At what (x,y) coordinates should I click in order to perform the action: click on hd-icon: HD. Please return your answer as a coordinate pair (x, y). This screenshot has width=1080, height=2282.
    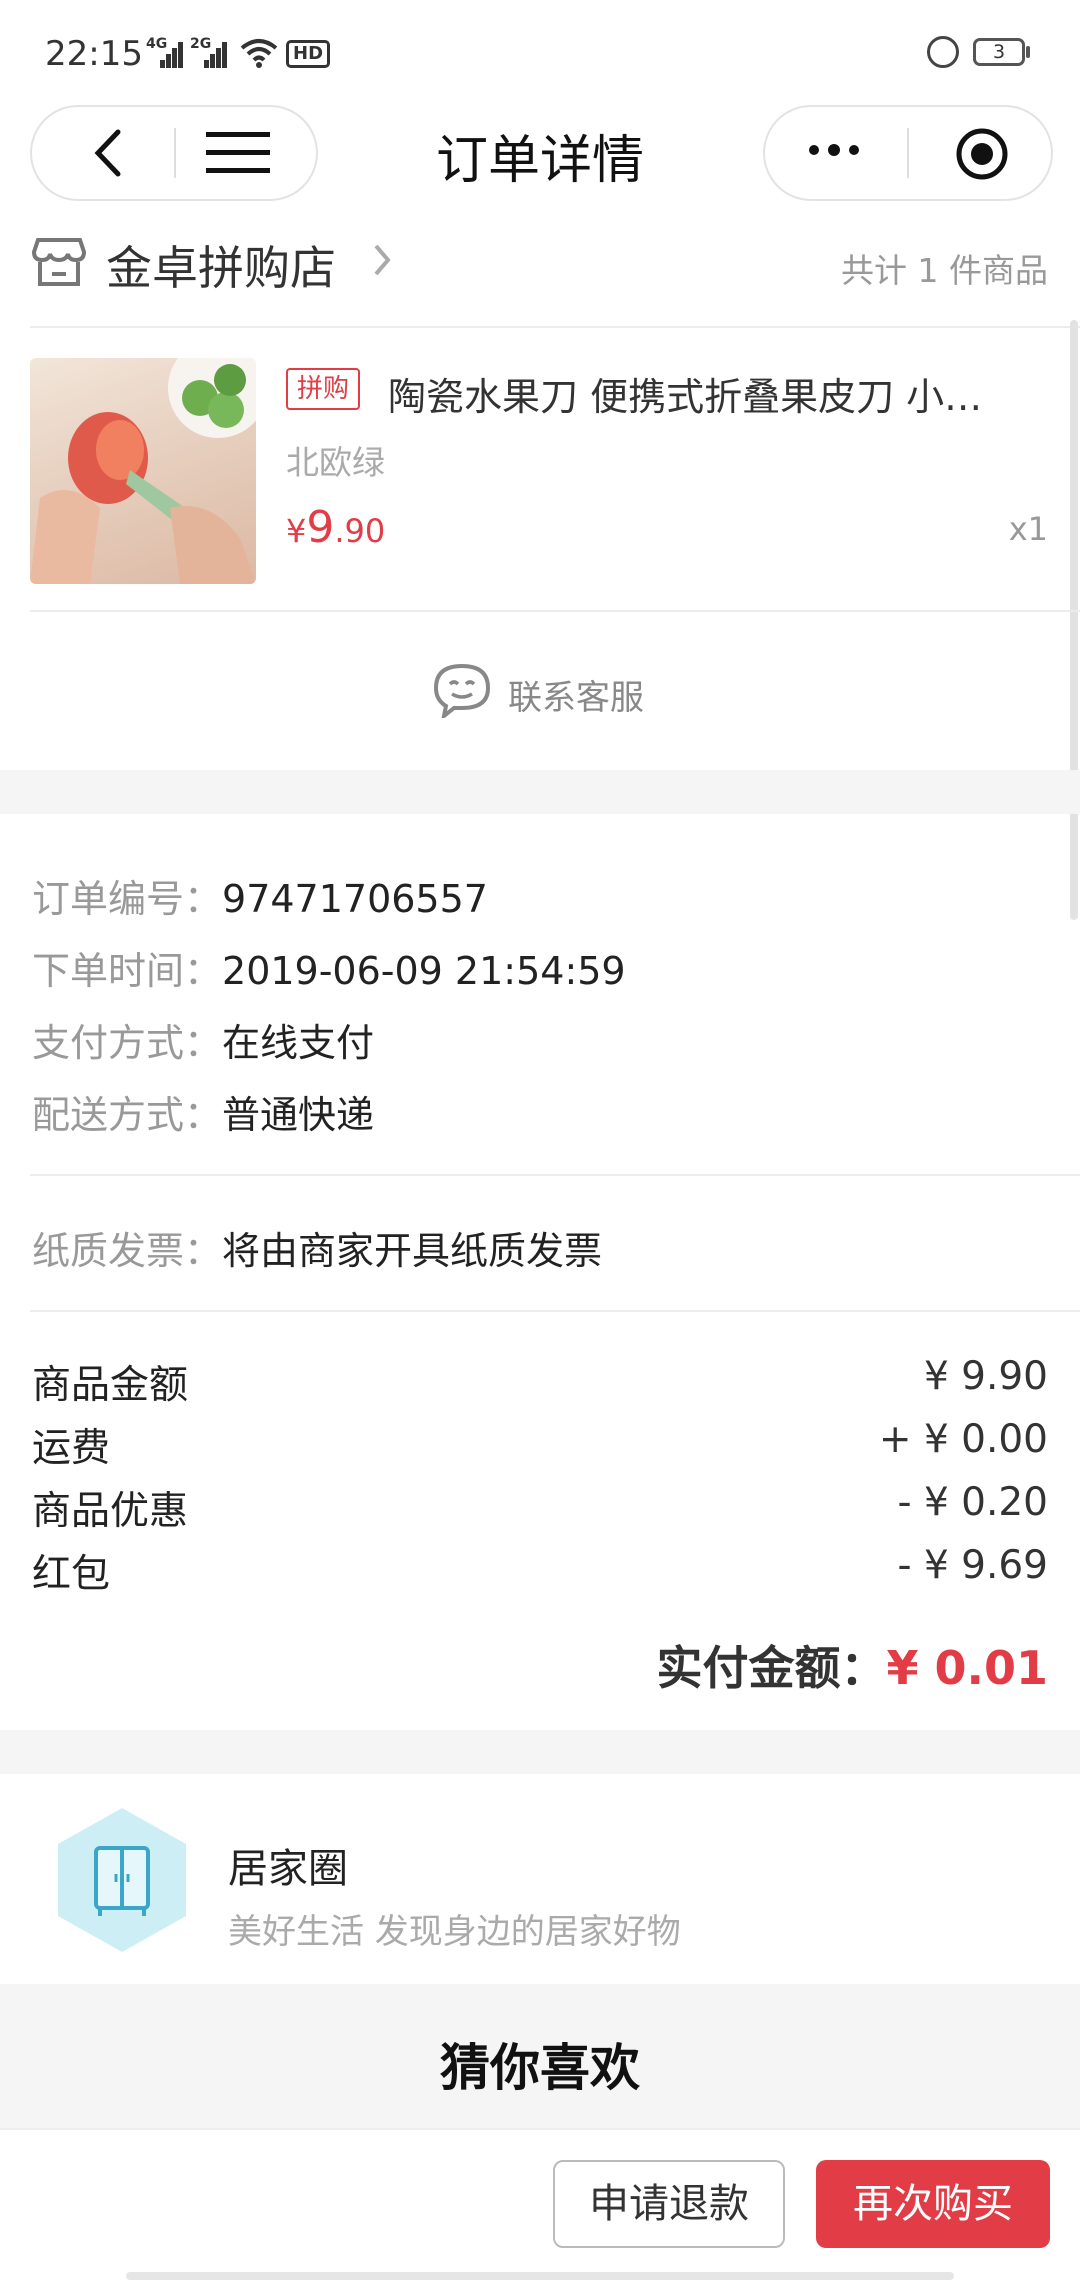
    Looking at the image, I should click on (308, 54).